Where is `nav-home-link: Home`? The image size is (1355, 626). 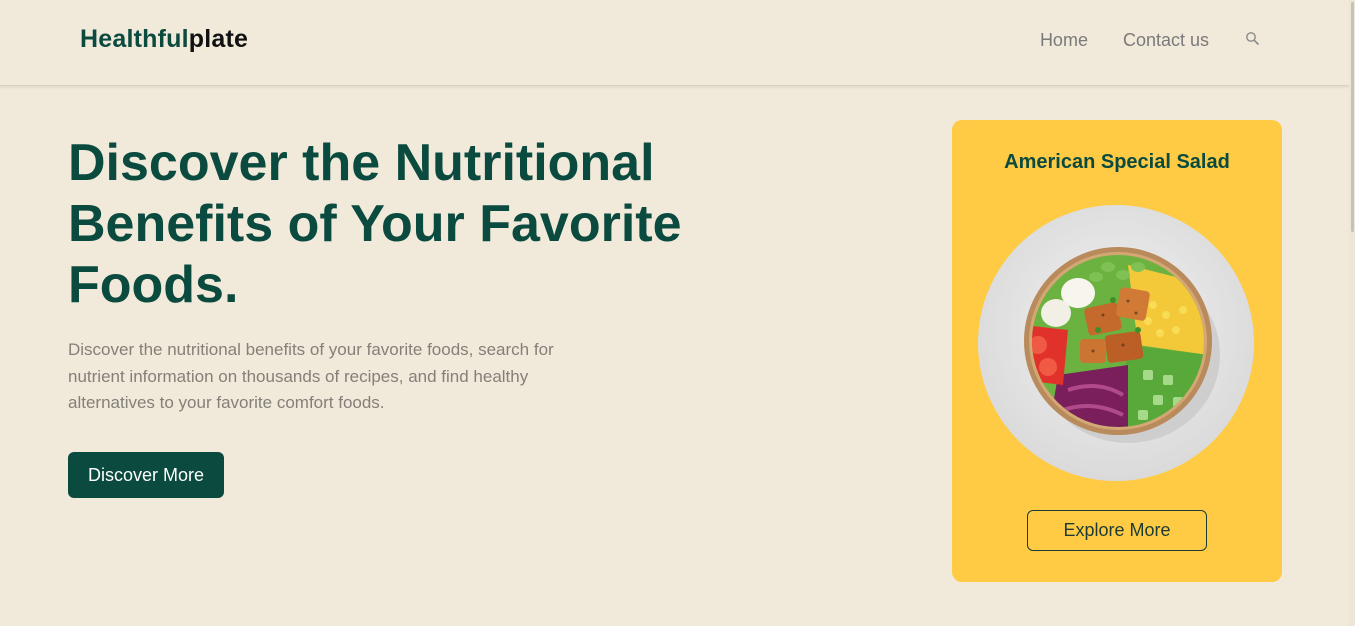
nav-home-link: Home is located at coordinates (1064, 40).